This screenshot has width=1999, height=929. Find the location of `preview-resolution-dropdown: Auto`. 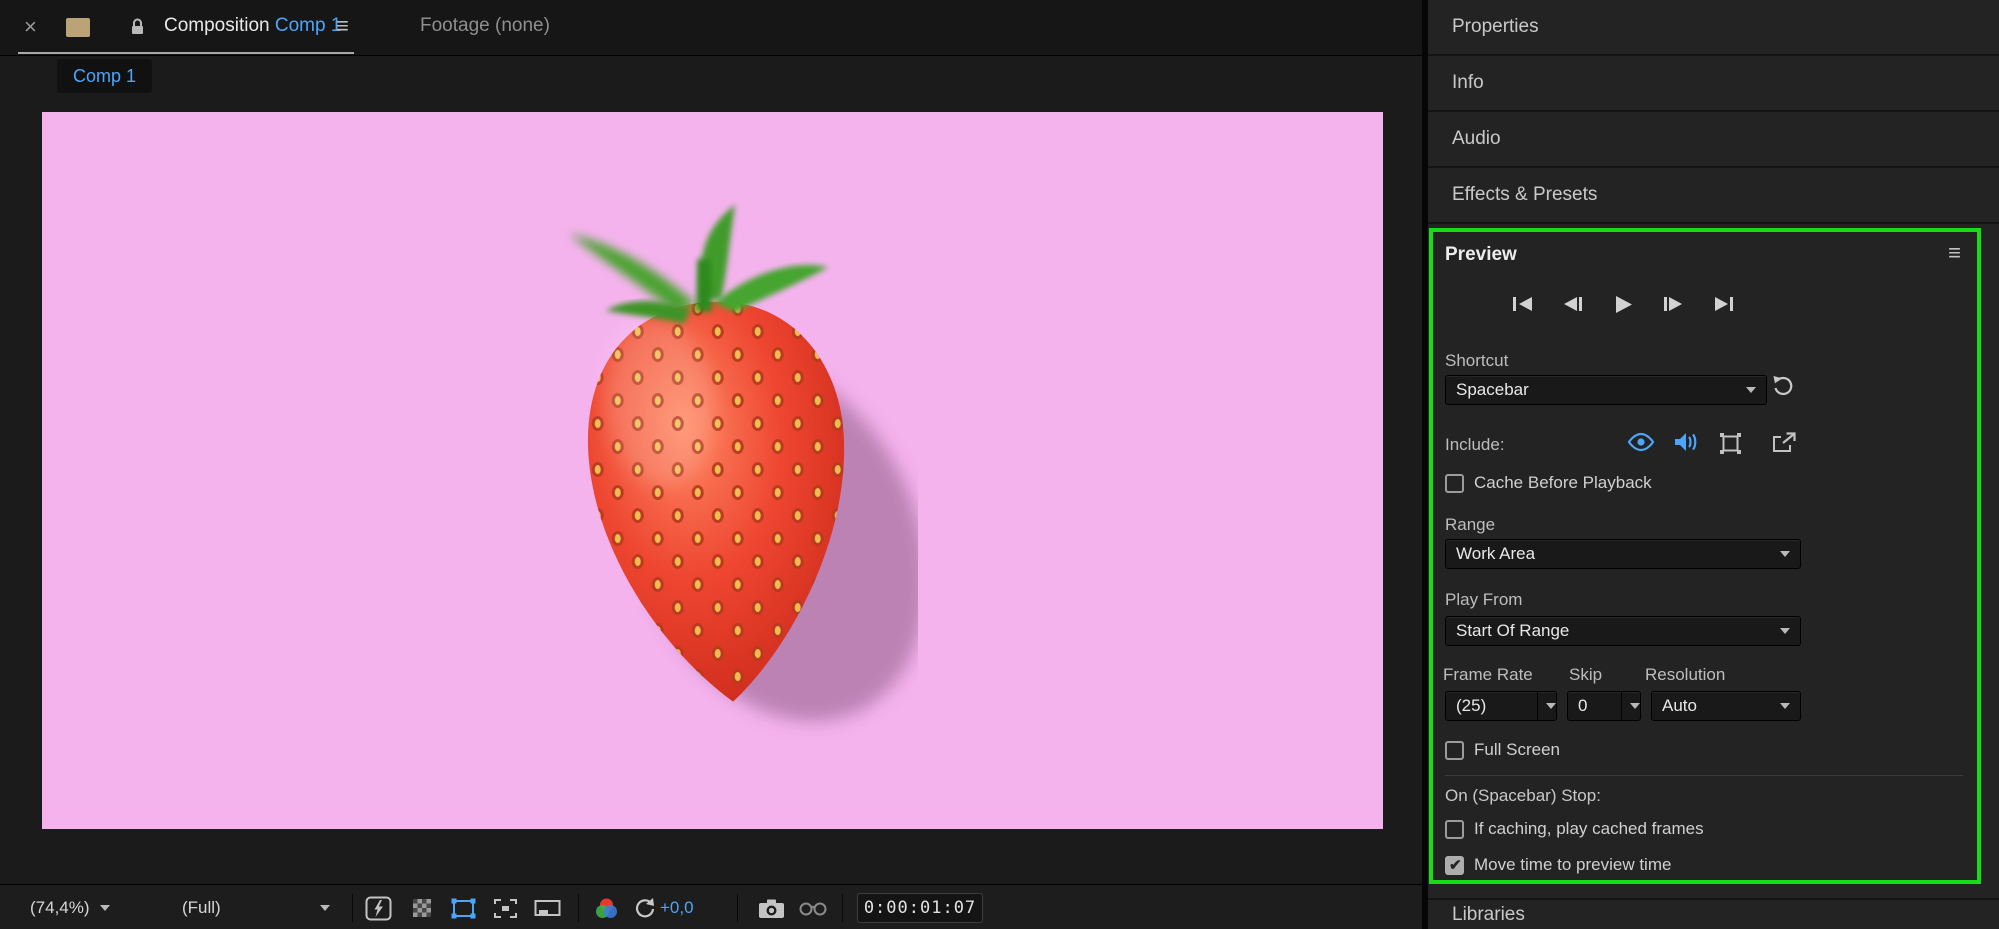

preview-resolution-dropdown: Auto is located at coordinates (1726, 706).